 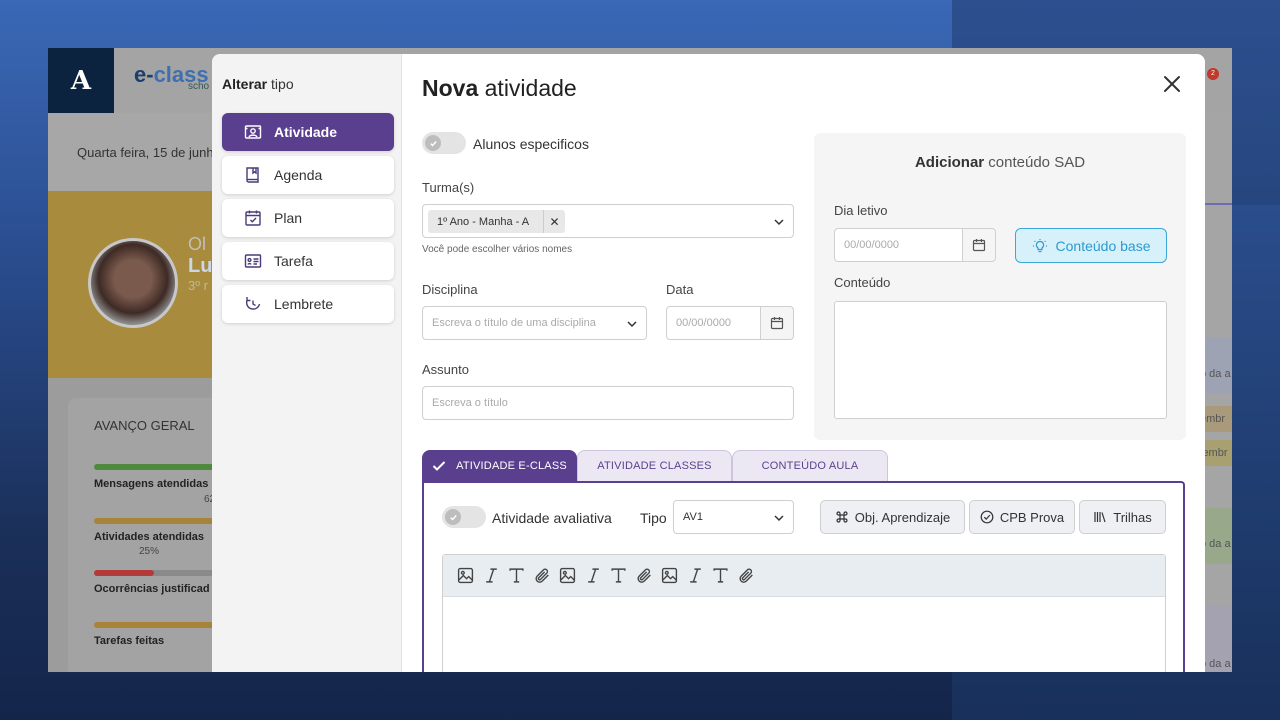 I want to click on close-icon, so click(x=1172, y=84).